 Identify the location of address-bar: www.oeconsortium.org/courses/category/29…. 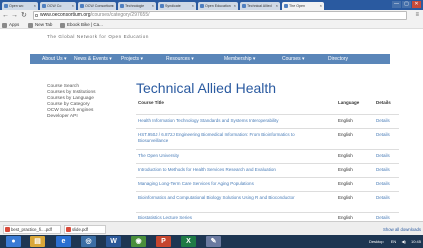
(220, 15).